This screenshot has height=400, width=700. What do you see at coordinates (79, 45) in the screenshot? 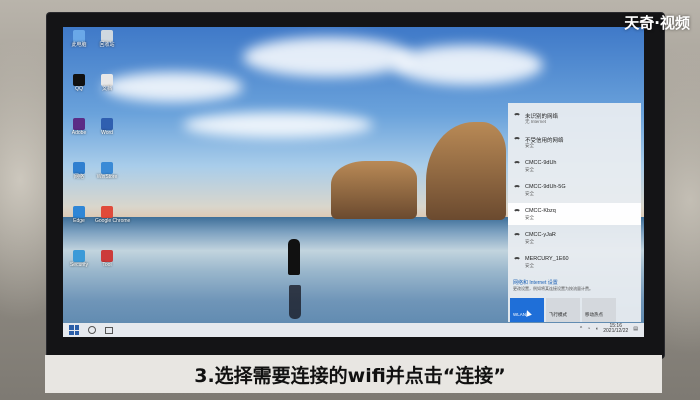
I see `desktop-icon-label: 此电脑` at bounding box center [79, 45].